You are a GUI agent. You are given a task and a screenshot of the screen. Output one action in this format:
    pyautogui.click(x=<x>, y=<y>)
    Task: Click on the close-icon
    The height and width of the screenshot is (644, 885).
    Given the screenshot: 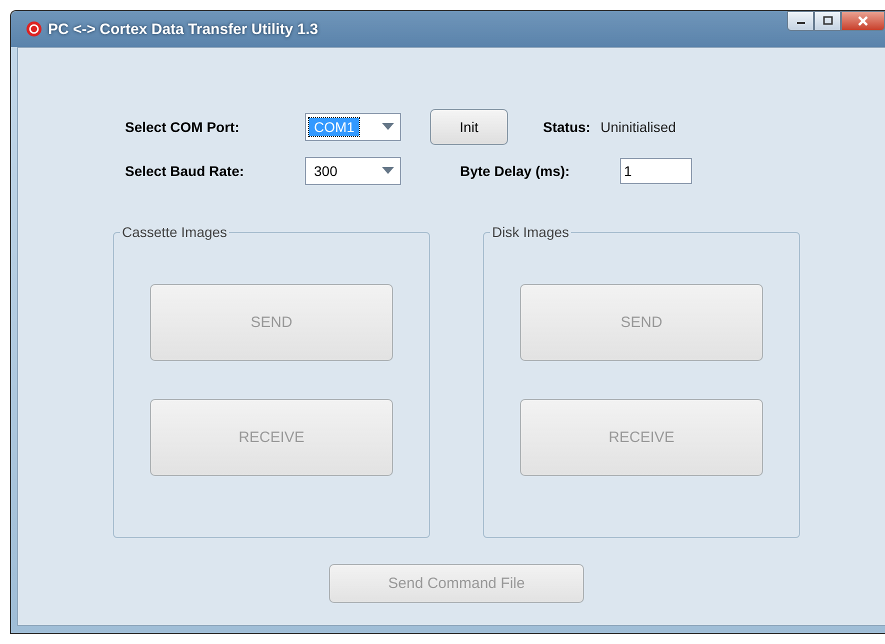 What is the action you would take?
    pyautogui.click(x=863, y=21)
    